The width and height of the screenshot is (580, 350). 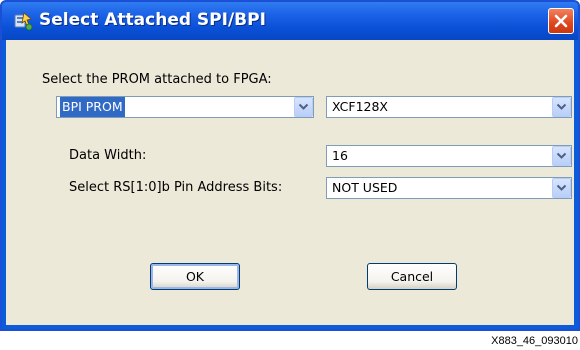 What do you see at coordinates (176, 187) in the screenshot?
I see `rs-pins-label: Select RS[1:0]b Pin Address Bits:` at bounding box center [176, 187].